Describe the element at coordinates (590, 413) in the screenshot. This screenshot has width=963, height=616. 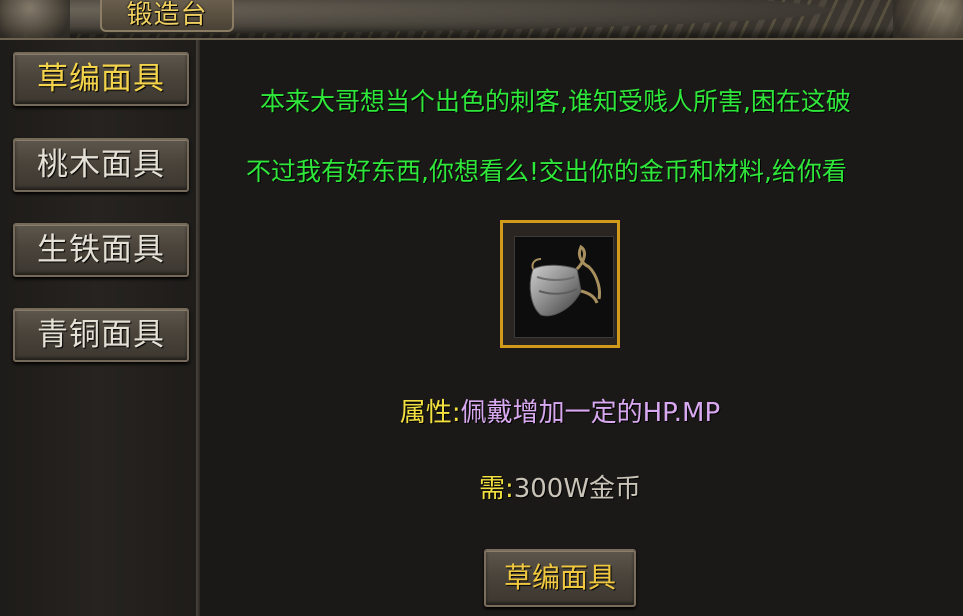
I see `attribute-value: 佩戴增加一定的HP.MP` at that location.